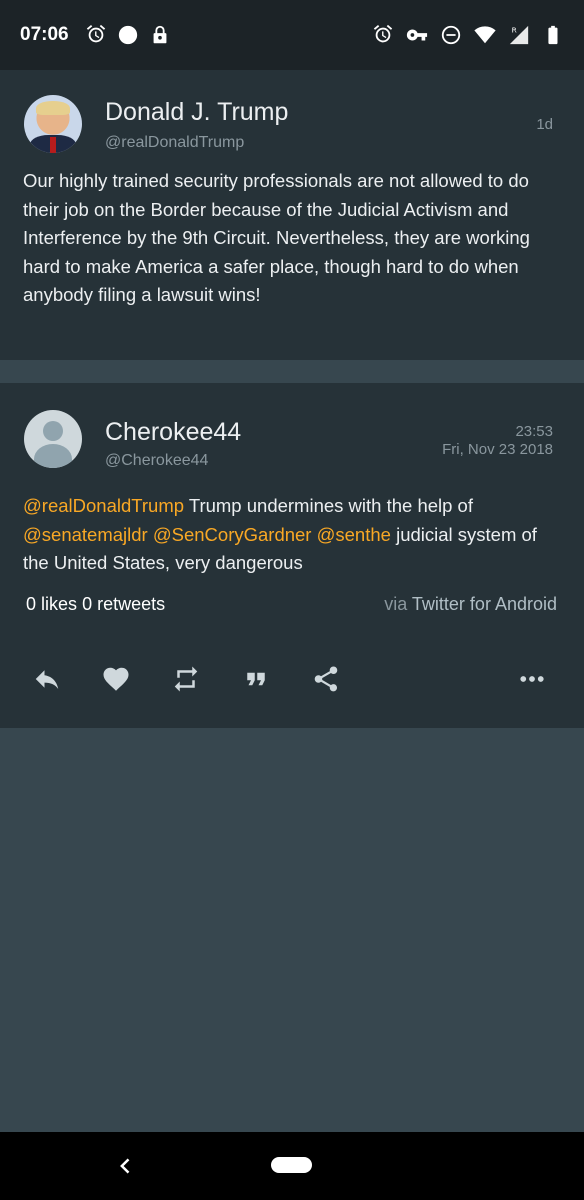  Describe the element at coordinates (544, 124) in the screenshot. I see `tweet-age: 1d` at that location.